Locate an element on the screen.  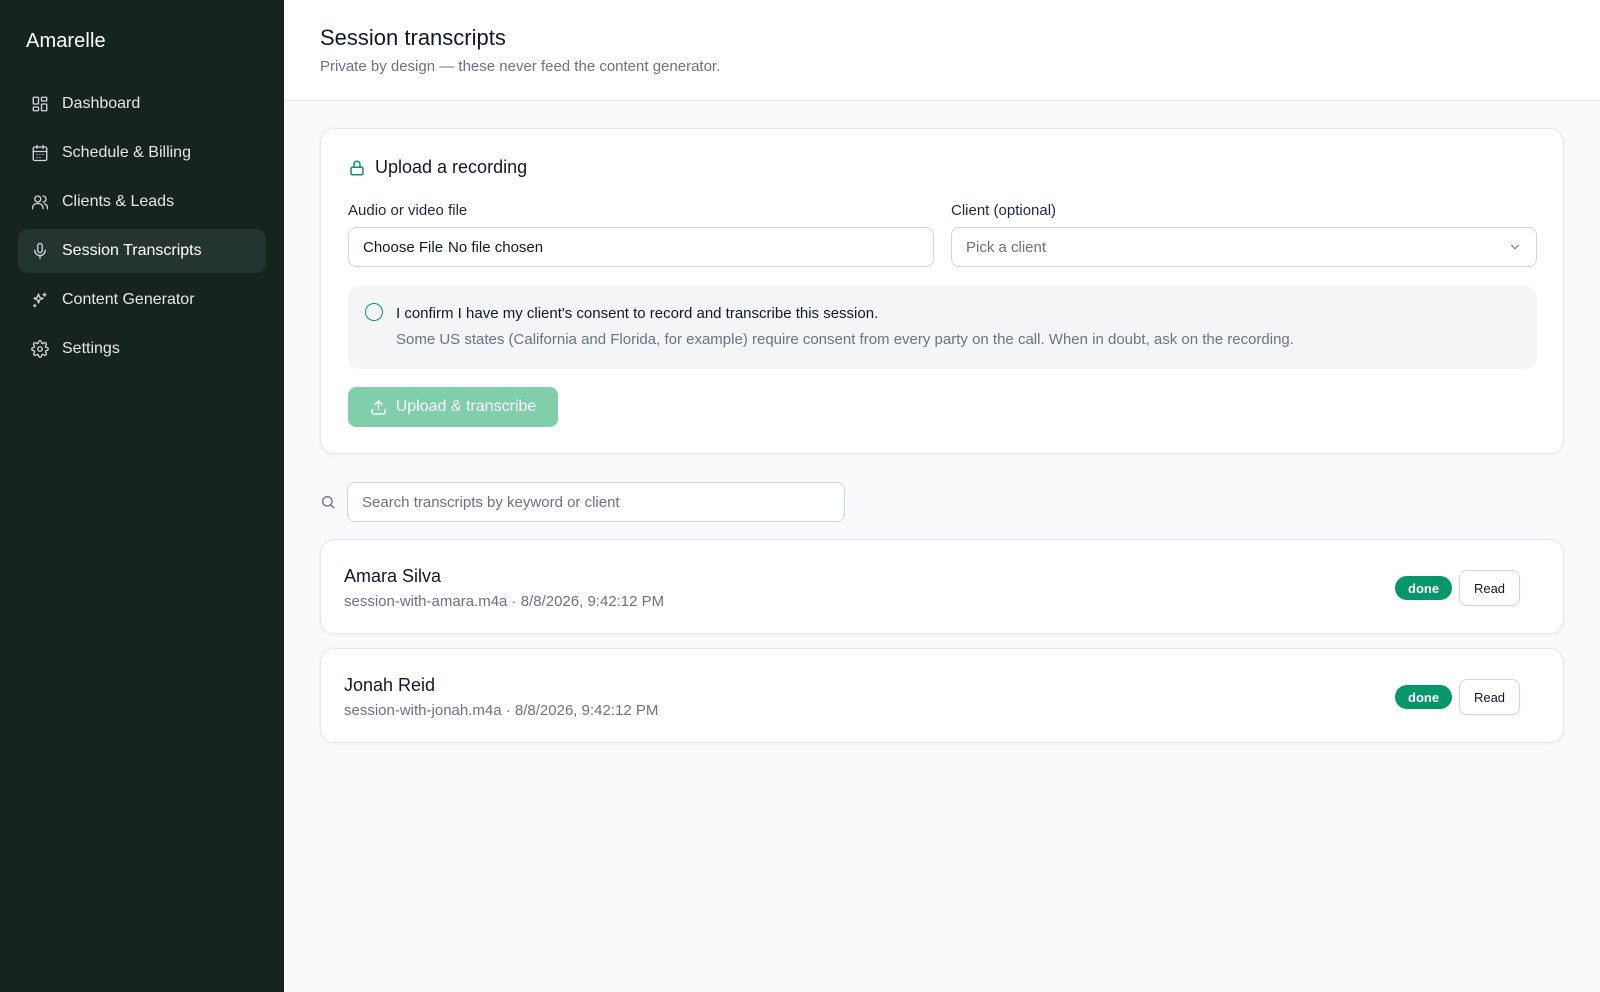
users-icon is located at coordinates (40, 202).